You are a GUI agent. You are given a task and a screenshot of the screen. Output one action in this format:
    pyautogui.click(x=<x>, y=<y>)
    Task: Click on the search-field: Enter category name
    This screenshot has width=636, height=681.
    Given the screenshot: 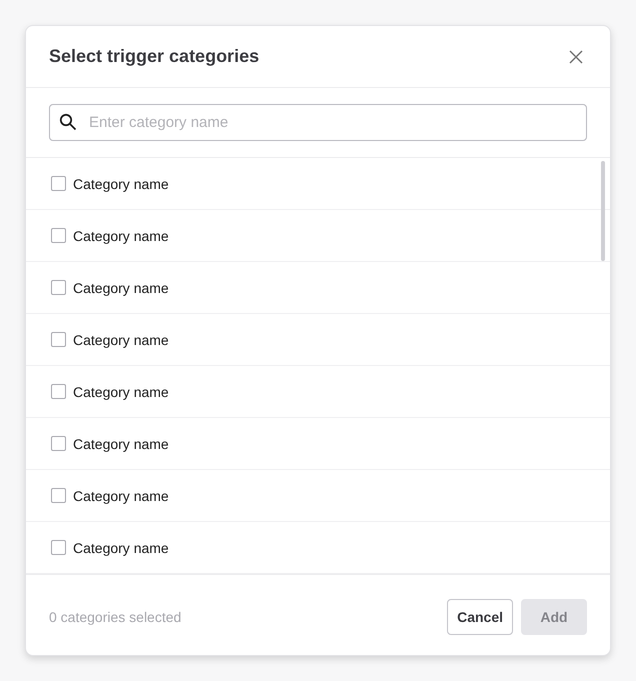 What is the action you would take?
    pyautogui.click(x=318, y=122)
    